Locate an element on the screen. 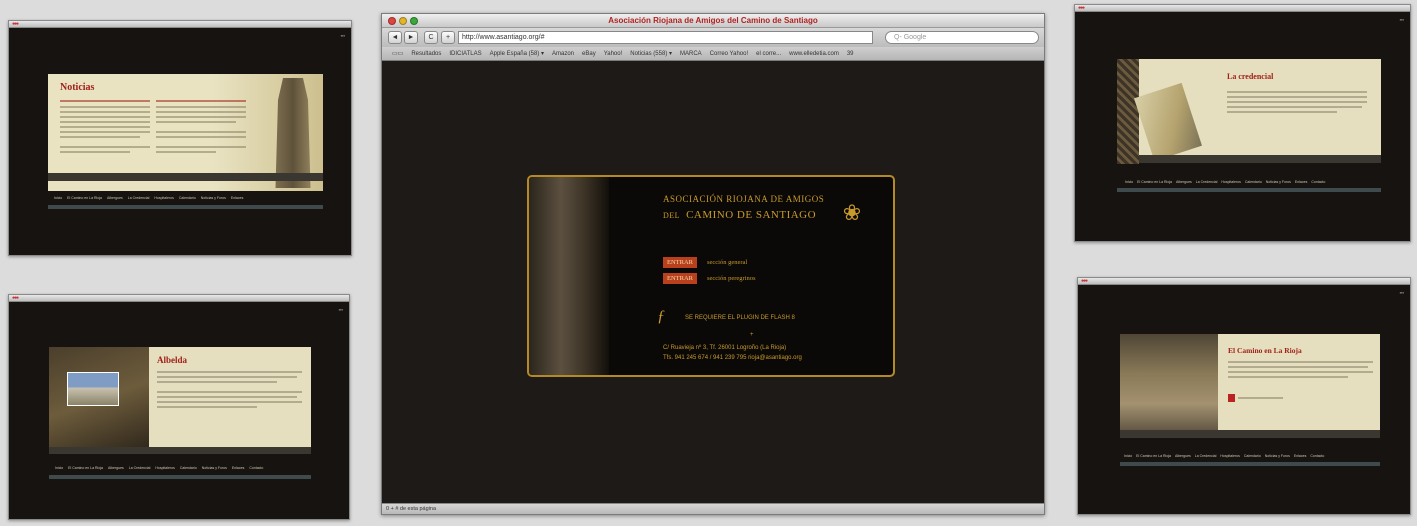  albelda-photo is located at coordinates (93, 389).